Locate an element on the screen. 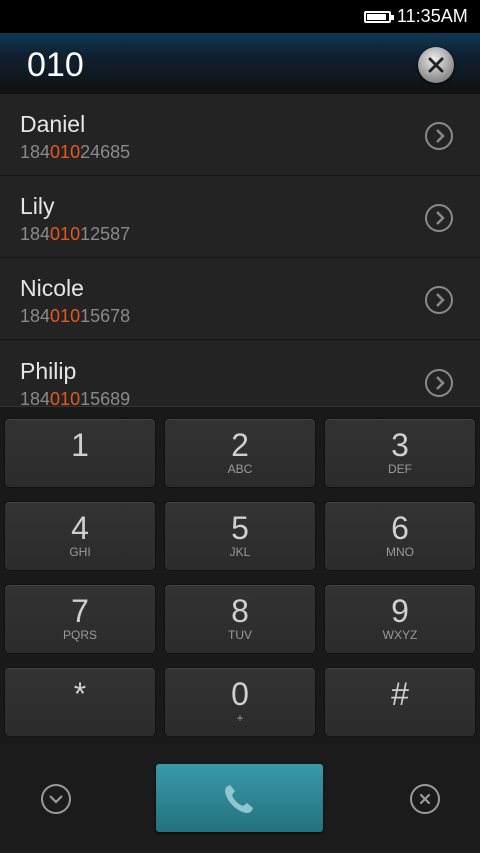  key-5: 5 JKL is located at coordinates (240, 536).